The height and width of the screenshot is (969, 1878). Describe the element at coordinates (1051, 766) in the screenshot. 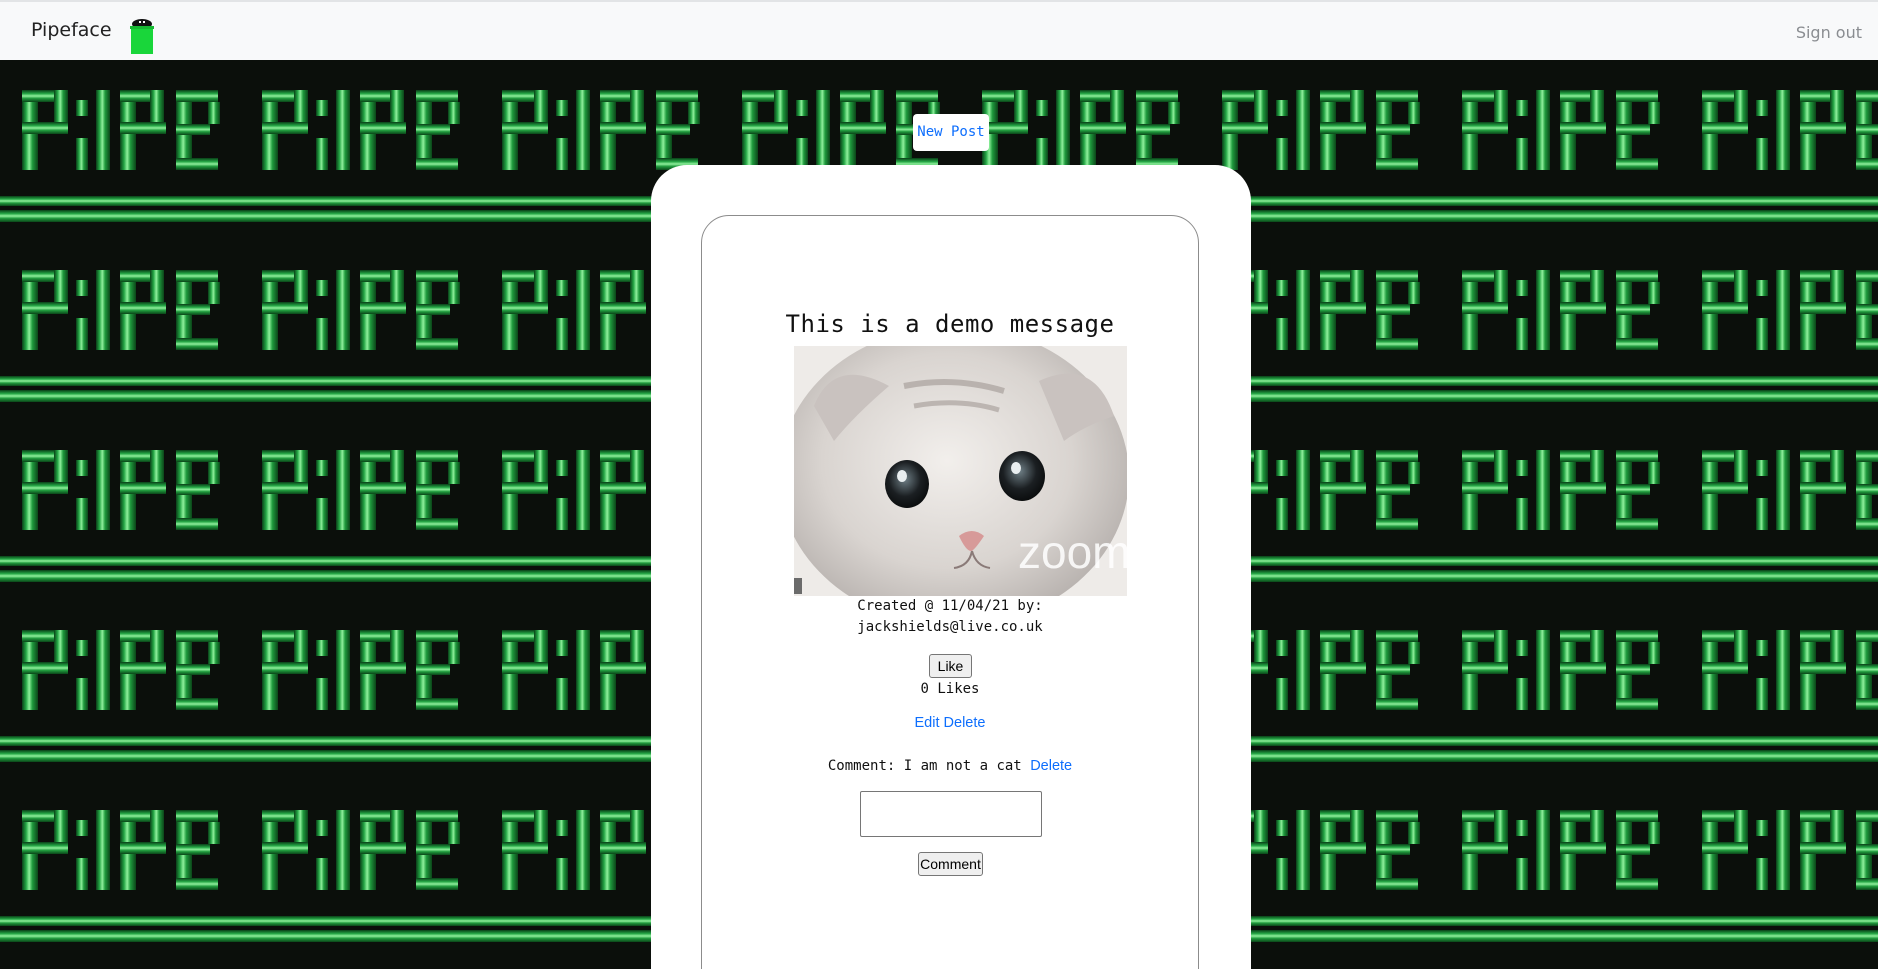

I see `delete-comment-link: Delete` at that location.